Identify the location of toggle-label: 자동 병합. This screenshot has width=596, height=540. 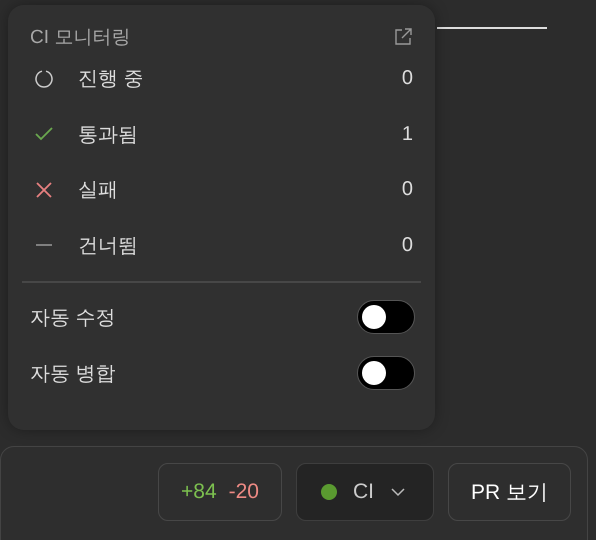
(73, 374).